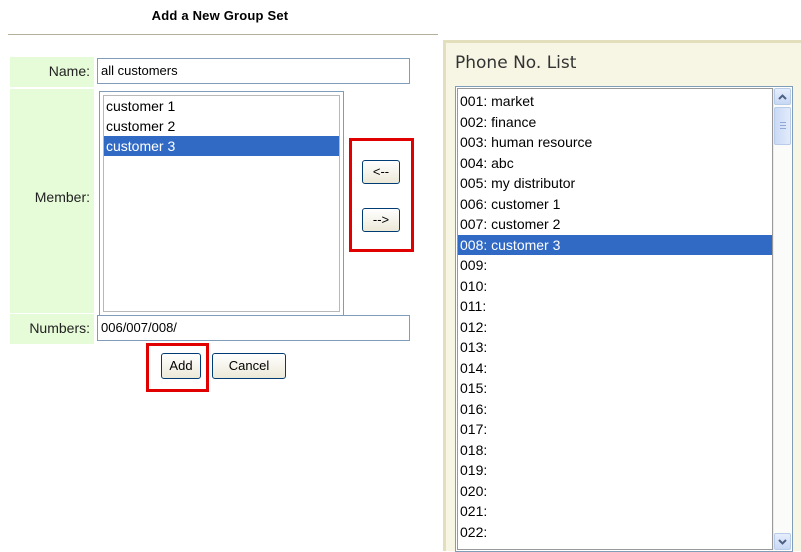 The height and width of the screenshot is (552, 801). What do you see at coordinates (62, 197) in the screenshot?
I see `member-label: Member:` at bounding box center [62, 197].